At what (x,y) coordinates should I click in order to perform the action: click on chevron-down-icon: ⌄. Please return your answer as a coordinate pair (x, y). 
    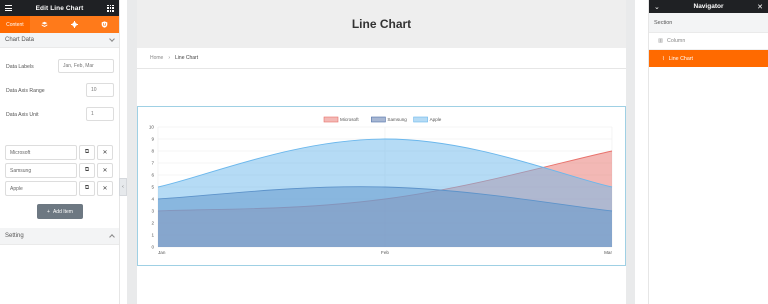
    Looking at the image, I should click on (657, 7).